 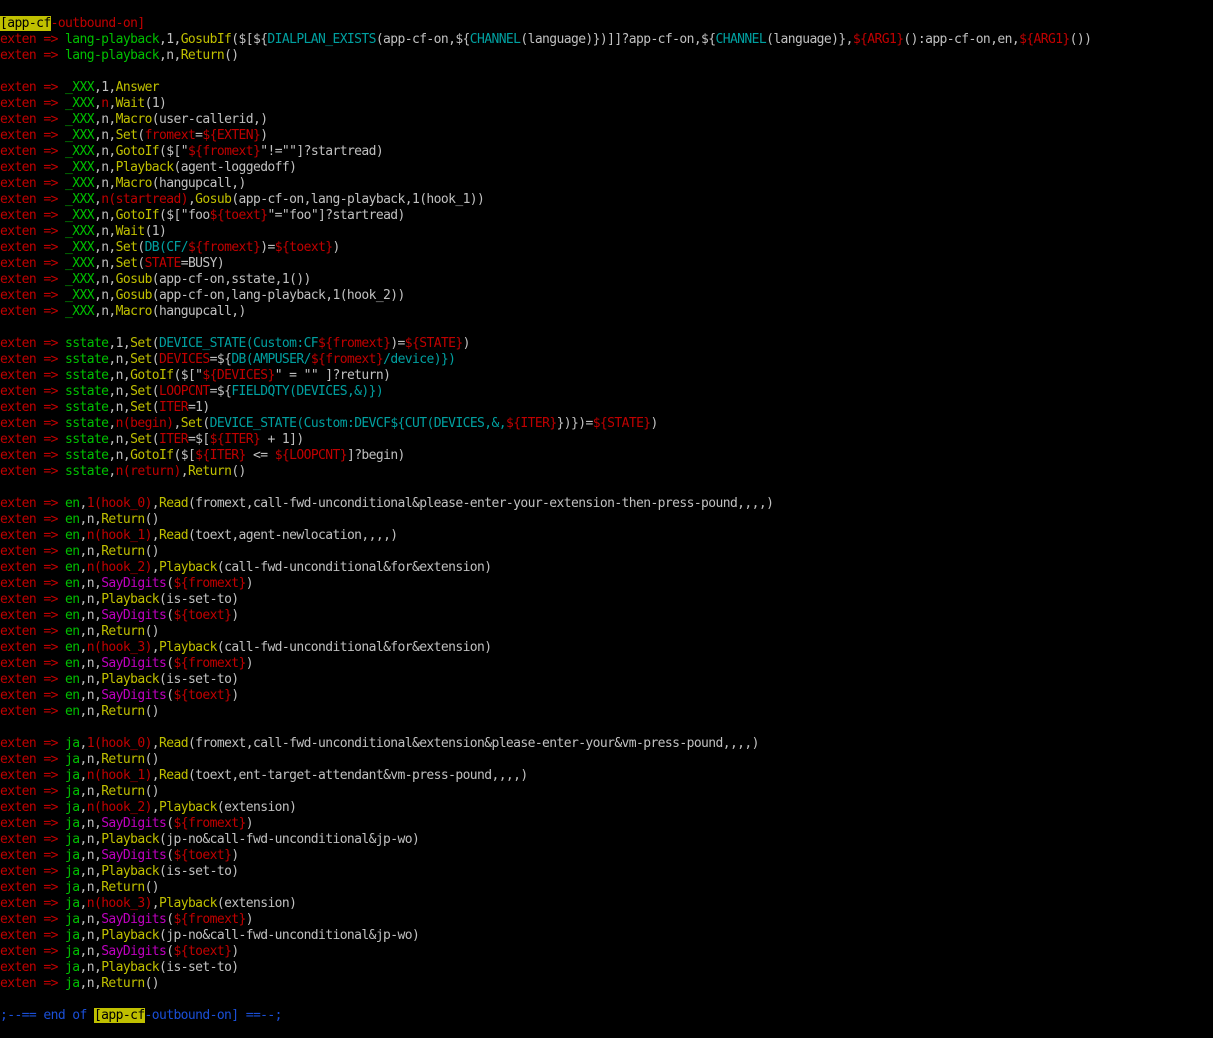 I want to click on code-token: GotoIf, so click(x=137, y=151).